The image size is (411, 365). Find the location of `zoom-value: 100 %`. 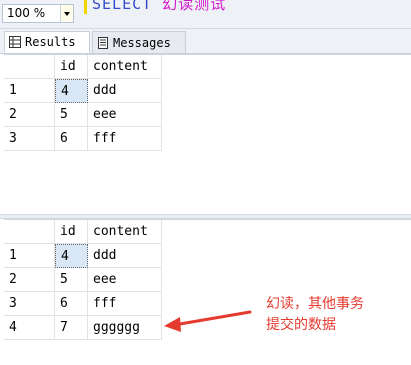

zoom-value: 100 % is located at coordinates (26, 13).